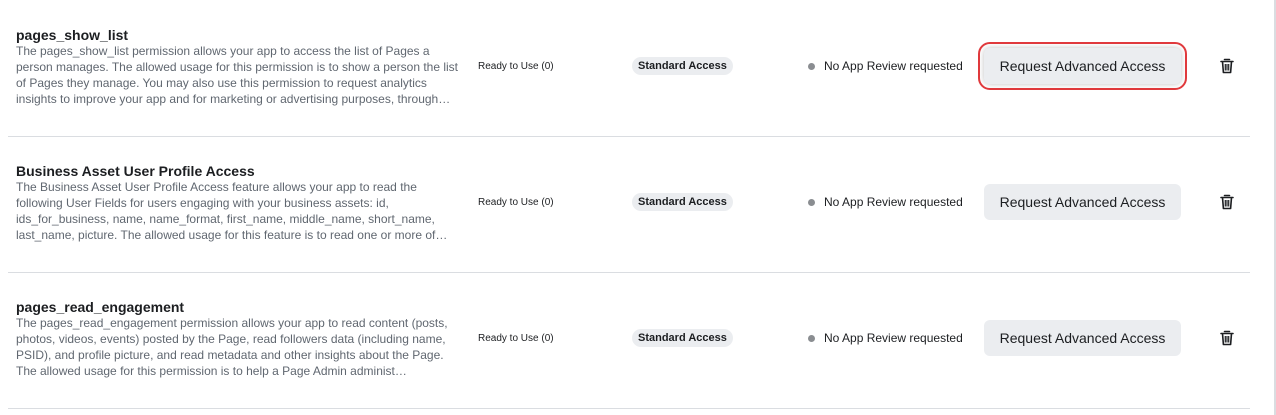 The width and height of the screenshot is (1276, 415). I want to click on permission-title: Business Asset User Profile Access, so click(135, 171).